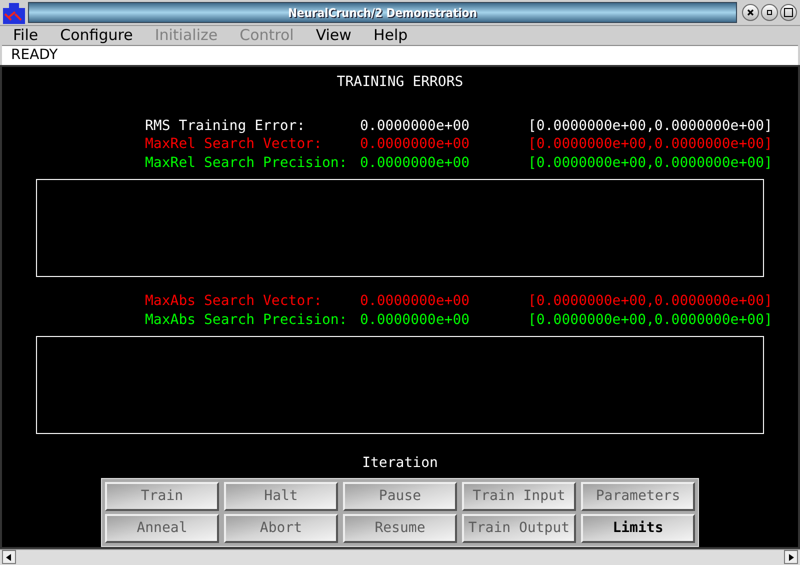 The height and width of the screenshot is (565, 800). What do you see at coordinates (390, 35) in the screenshot?
I see `menu-item: Help` at bounding box center [390, 35].